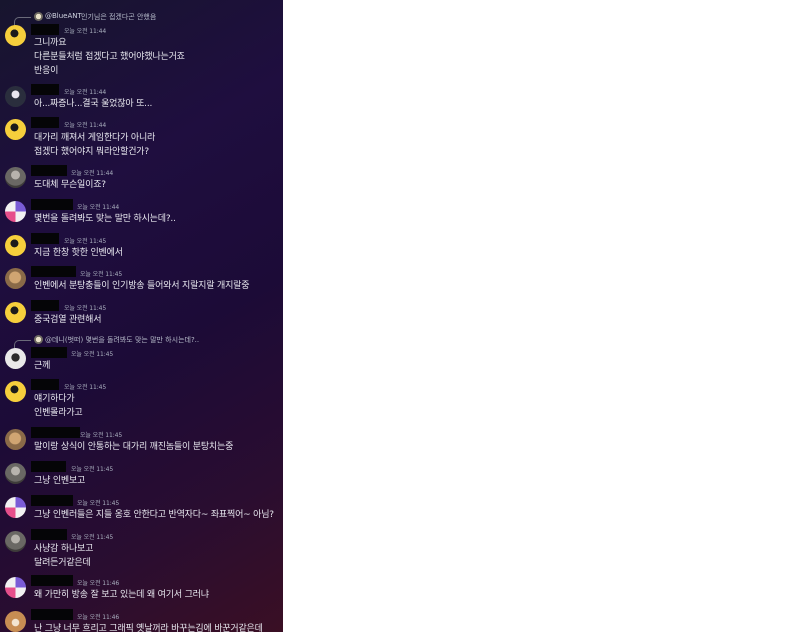  What do you see at coordinates (42, 366) in the screenshot?
I see `message-text: 근께` at bounding box center [42, 366].